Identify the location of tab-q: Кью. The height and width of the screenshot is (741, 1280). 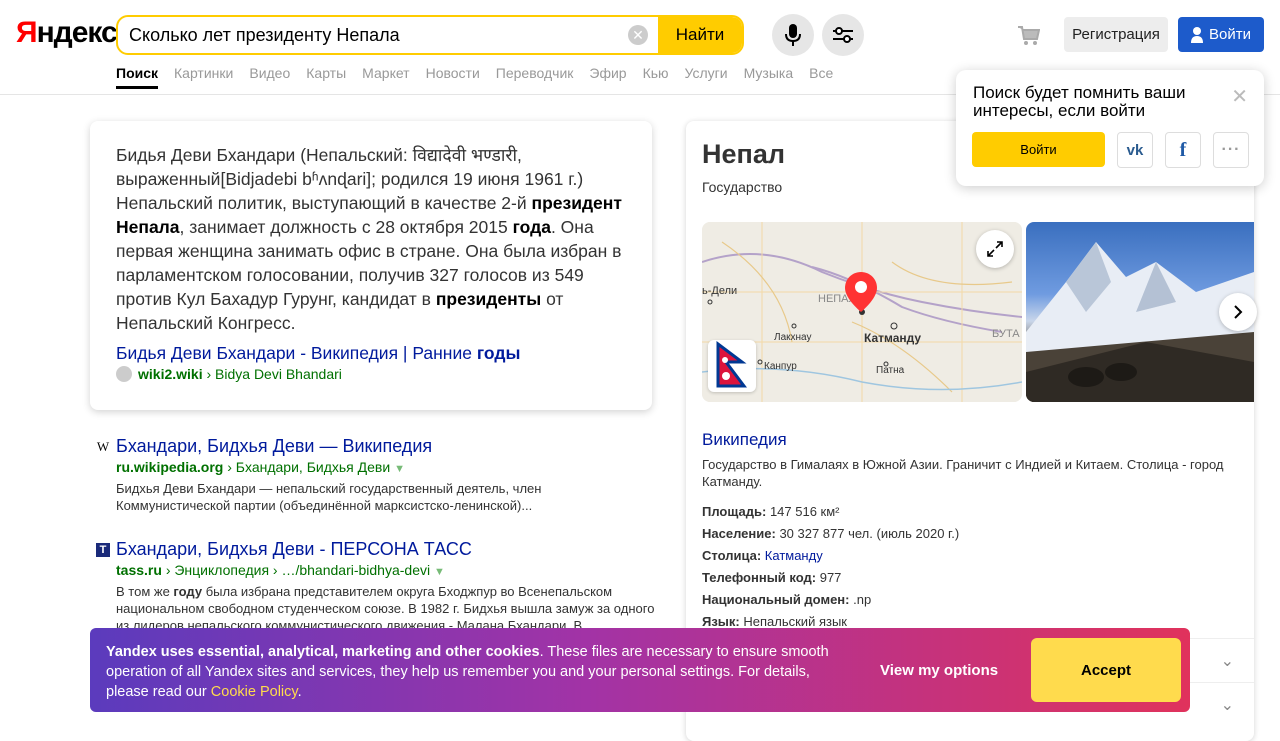
(656, 77).